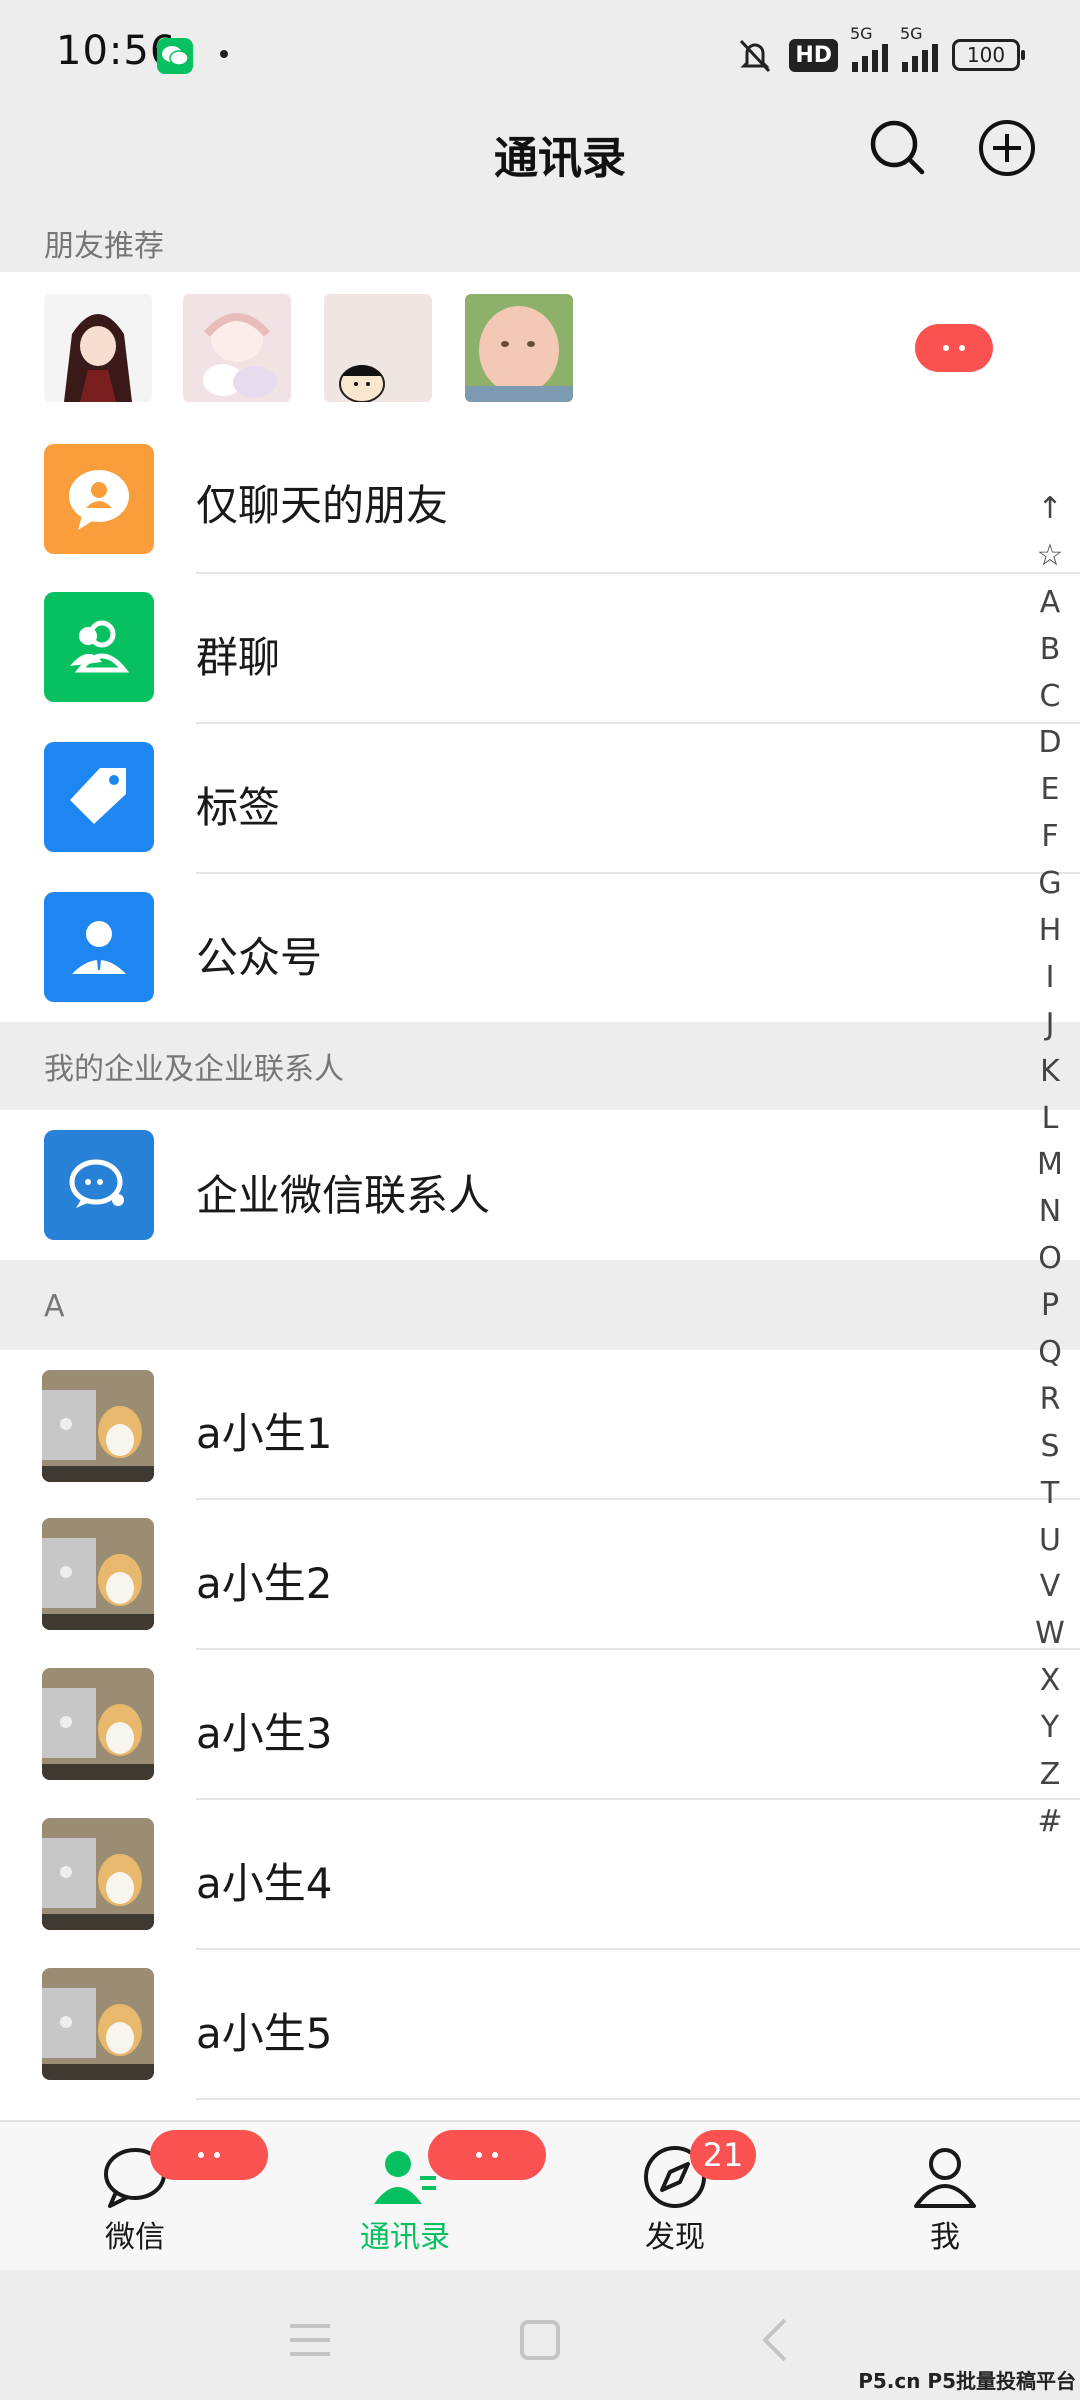  What do you see at coordinates (259, 957) in the screenshot?
I see `menu-label: 公众号` at bounding box center [259, 957].